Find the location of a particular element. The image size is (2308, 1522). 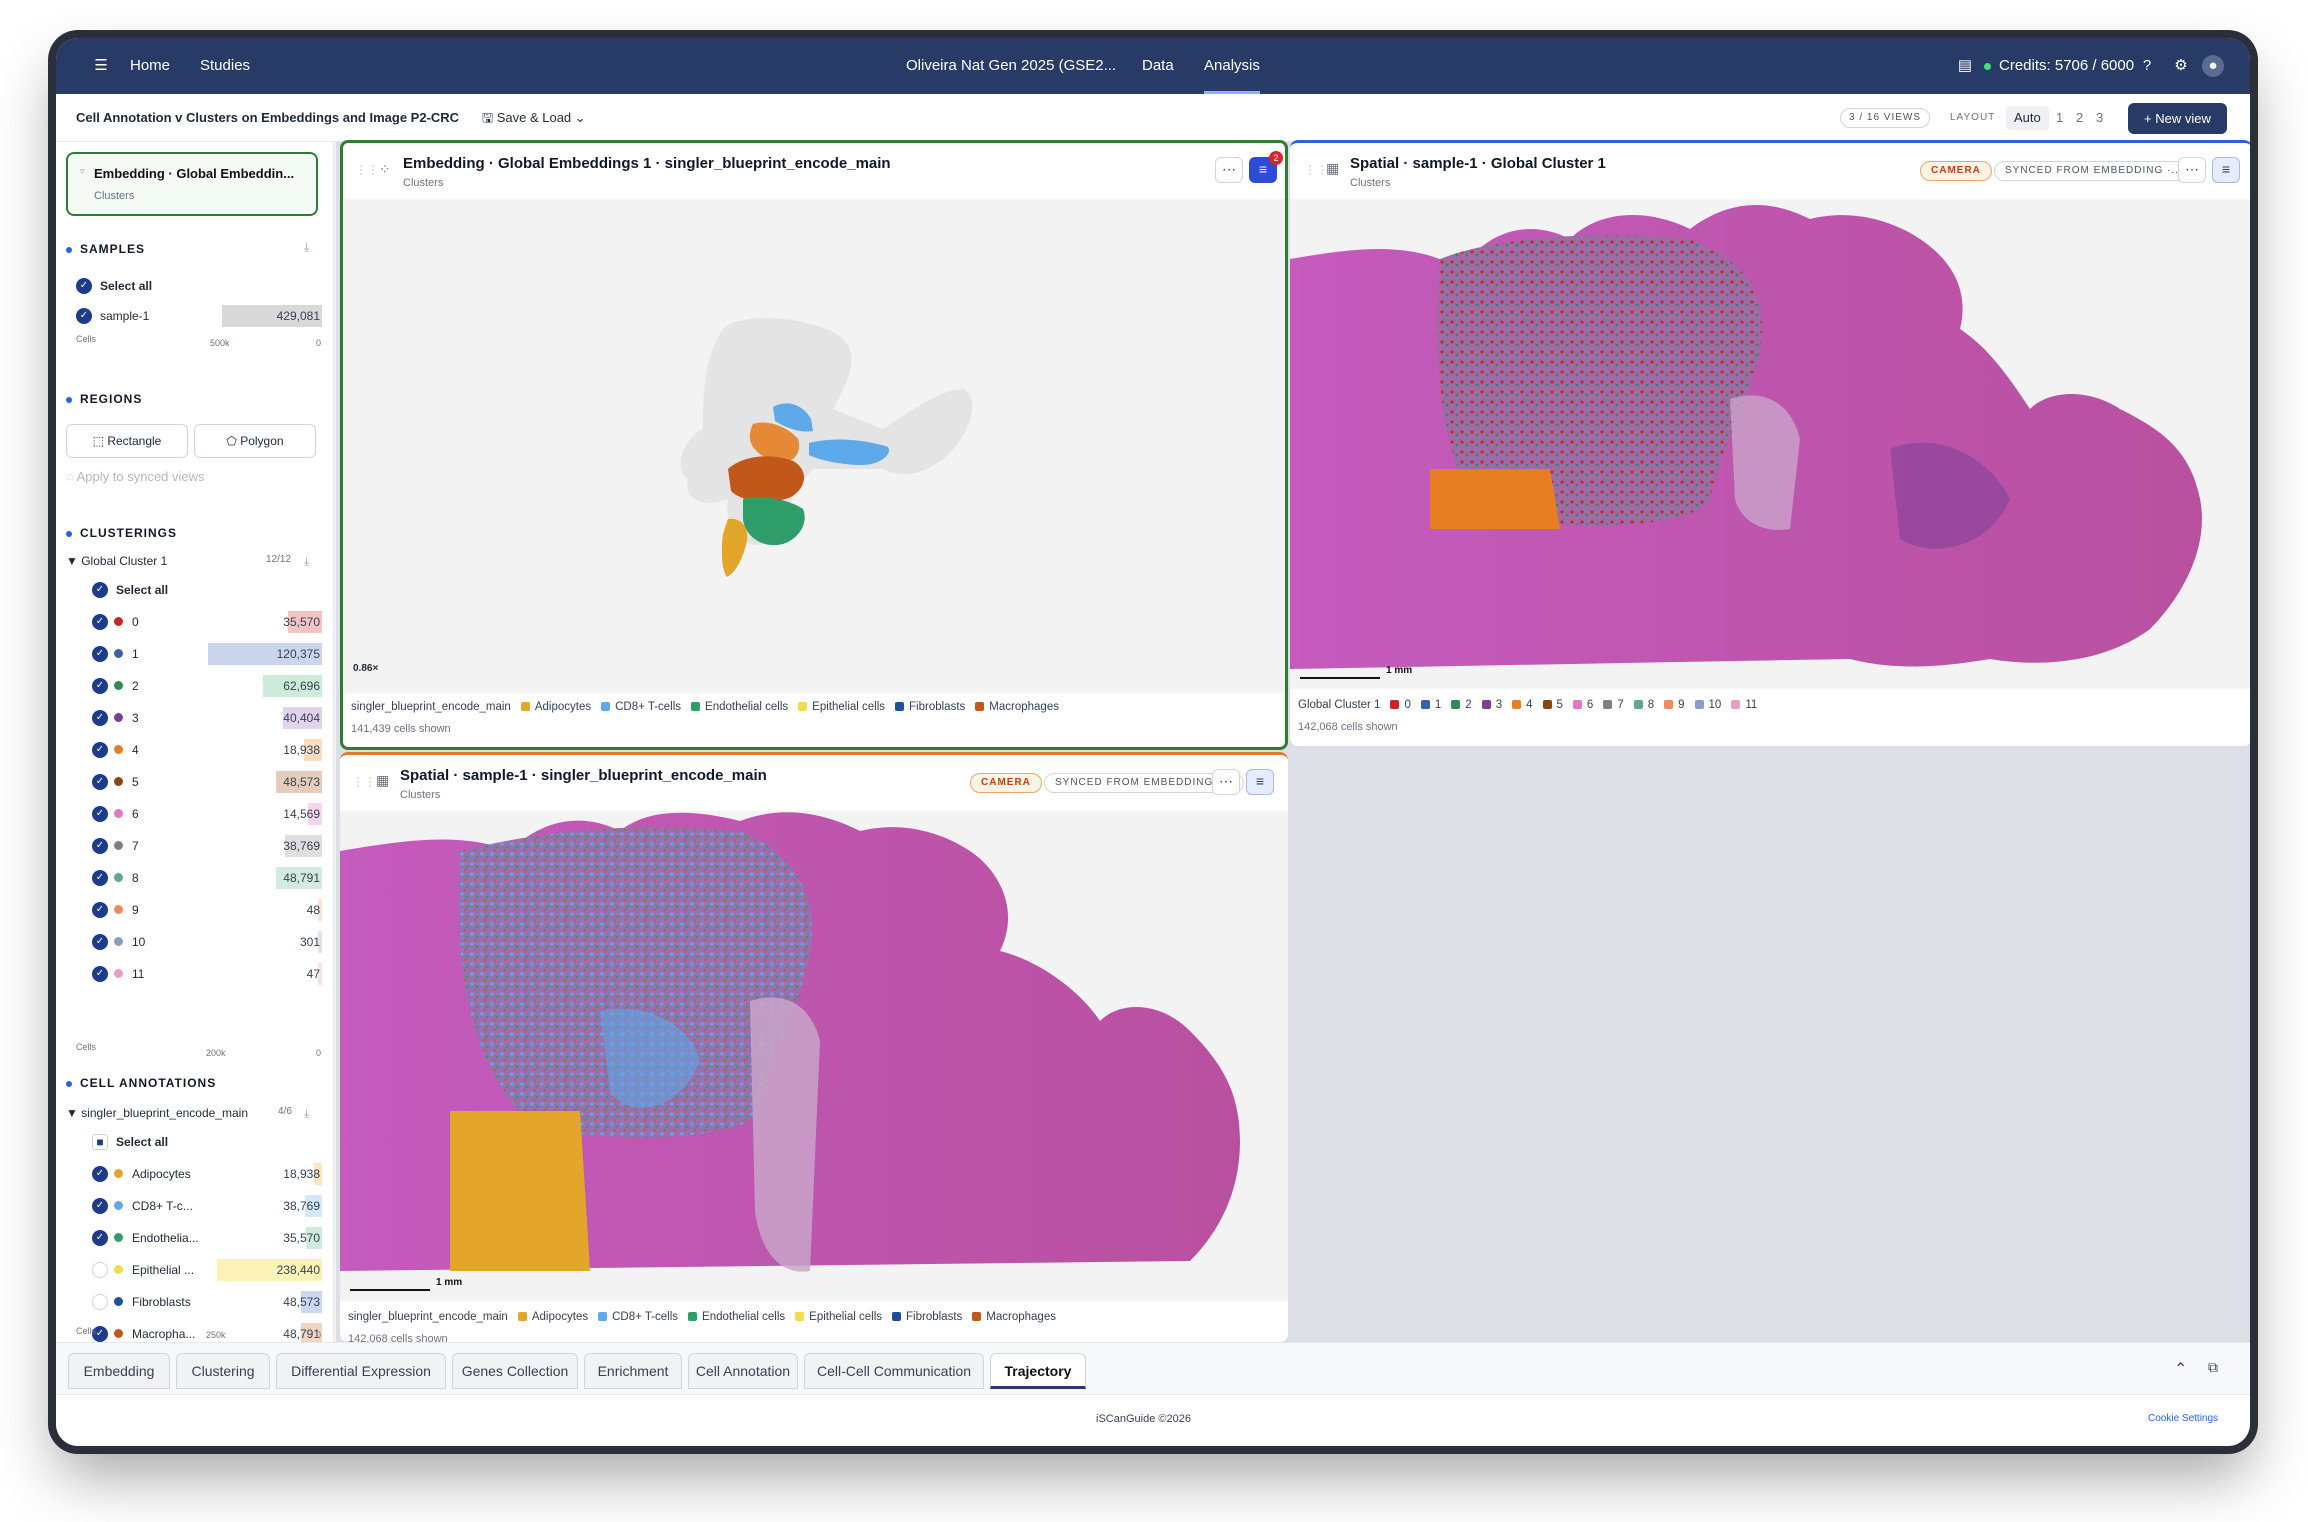

annotations-select-all: ■ Select all is located at coordinates (194, 1142).